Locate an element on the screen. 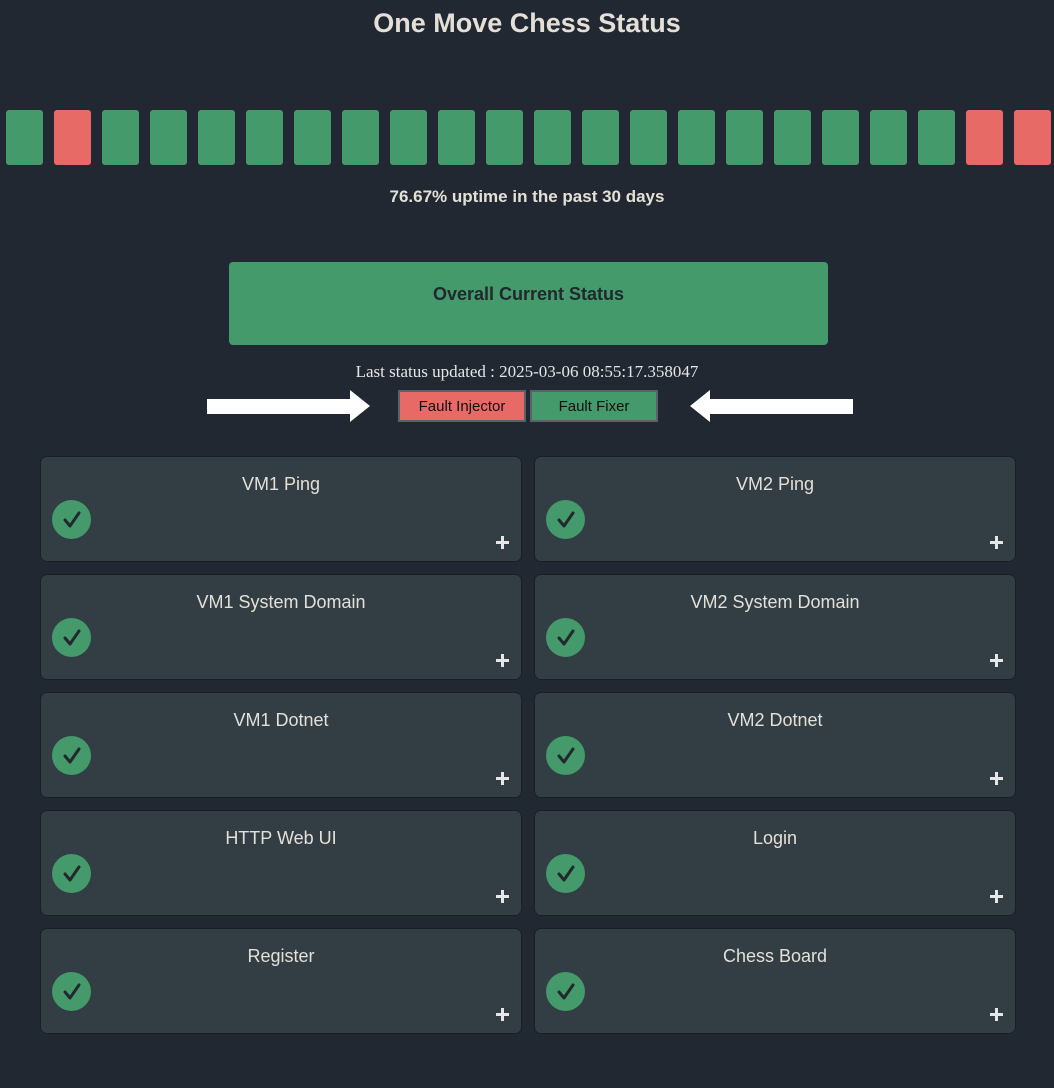 This screenshot has width=1054, height=1088. service-name: Chess Board is located at coordinates (775, 956).